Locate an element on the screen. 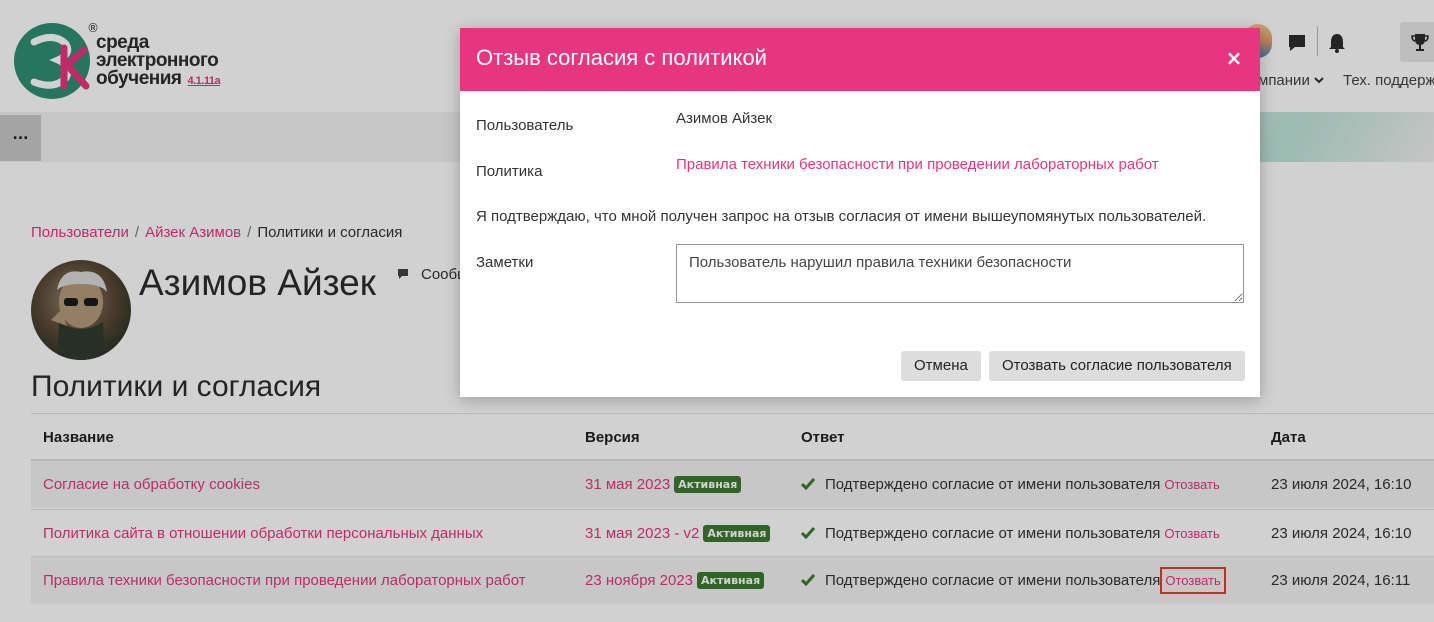  cancel-button: Отмена is located at coordinates (941, 366).